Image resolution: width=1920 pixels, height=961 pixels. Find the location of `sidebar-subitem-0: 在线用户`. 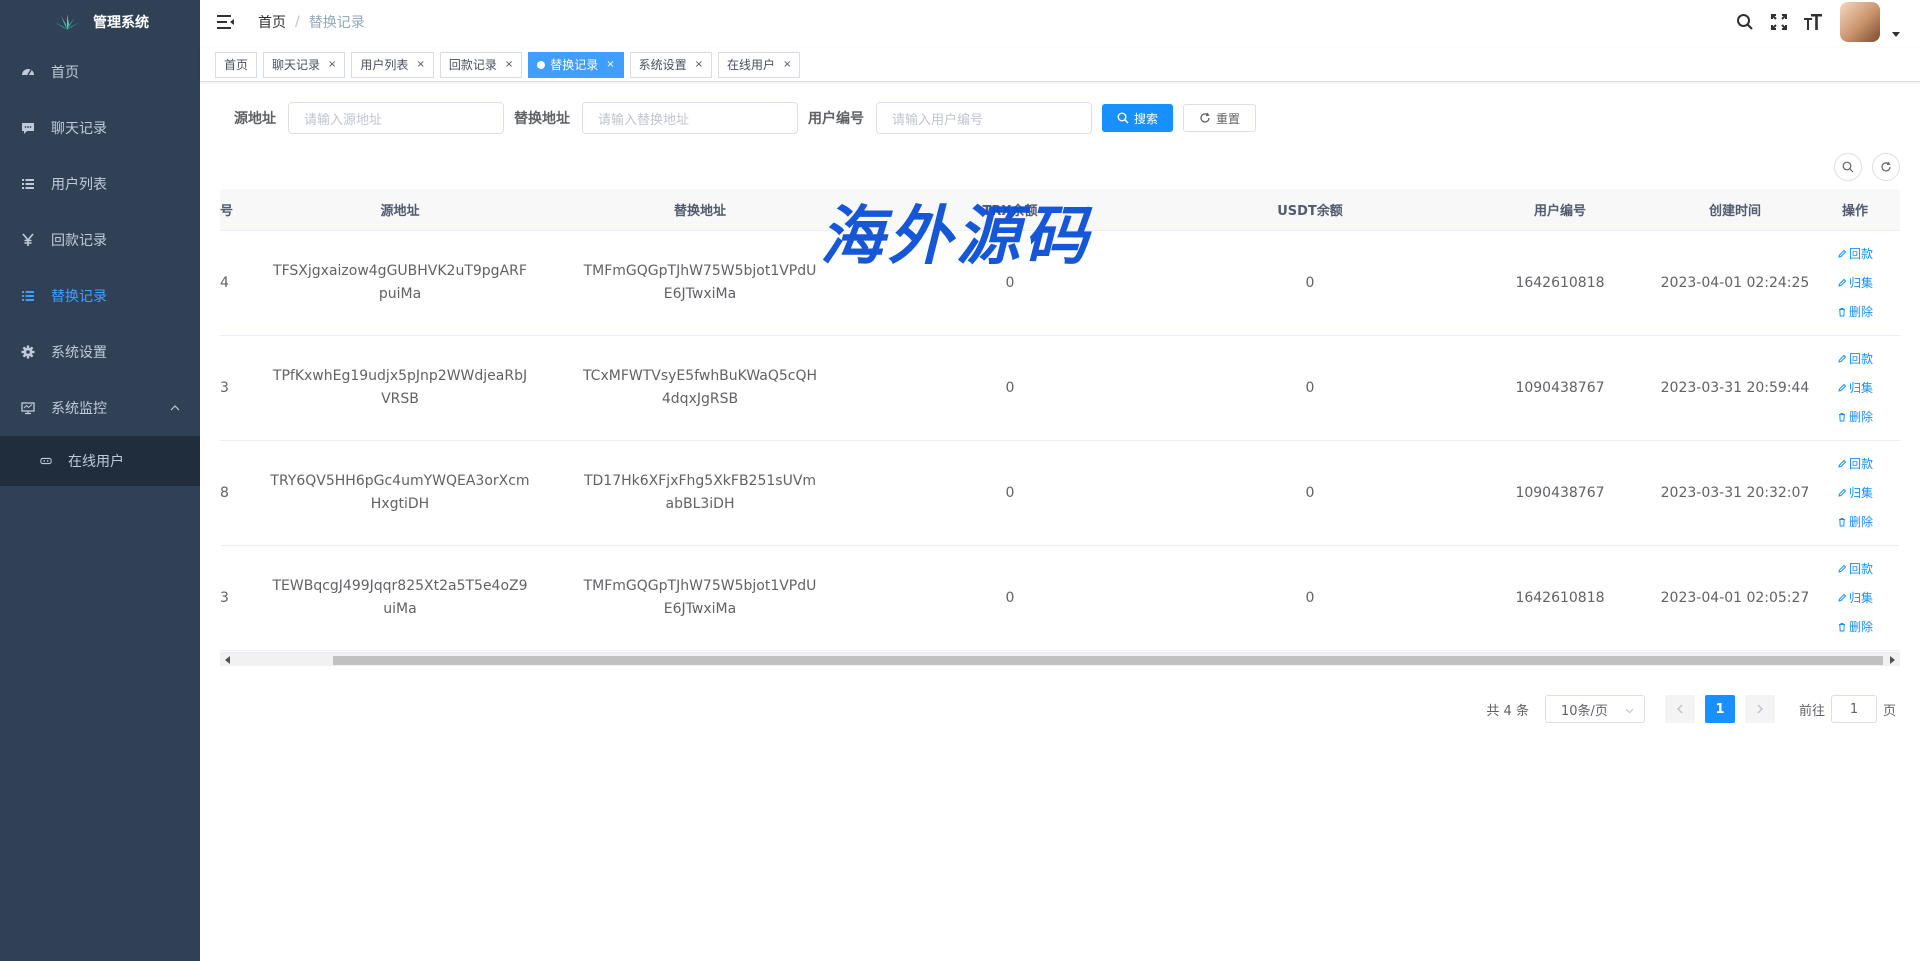

sidebar-subitem-0: 在线用户 is located at coordinates (100, 461).